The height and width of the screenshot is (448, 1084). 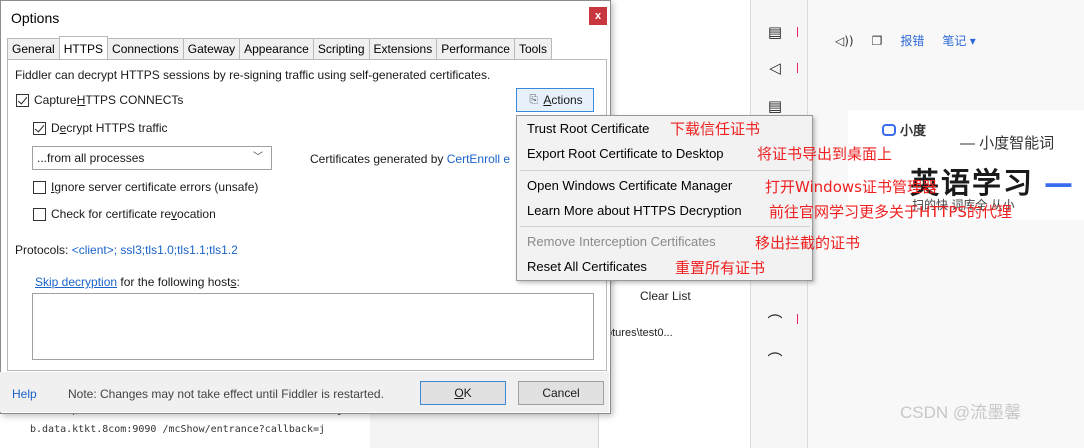 I want to click on watermark: CSDN @流墨馨, so click(x=961, y=412).